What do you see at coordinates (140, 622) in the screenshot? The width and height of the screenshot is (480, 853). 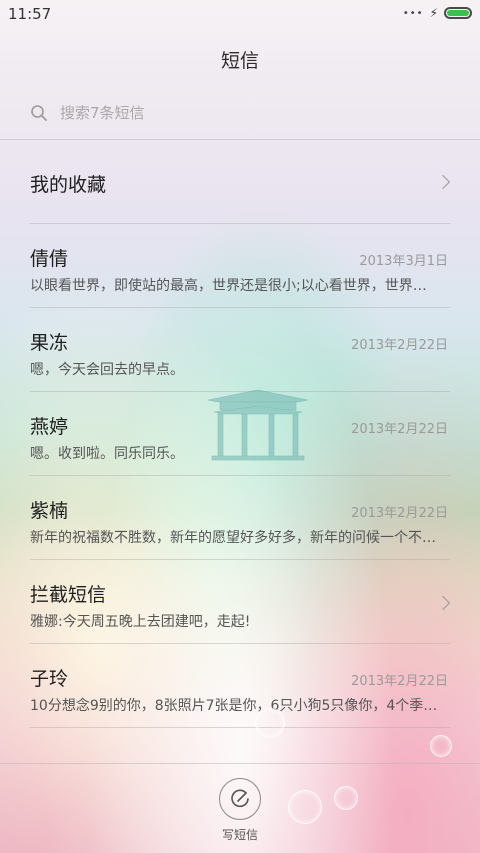 I see `message-preview: 雅娜:今天周五晚上去团建吧，走起!` at bounding box center [140, 622].